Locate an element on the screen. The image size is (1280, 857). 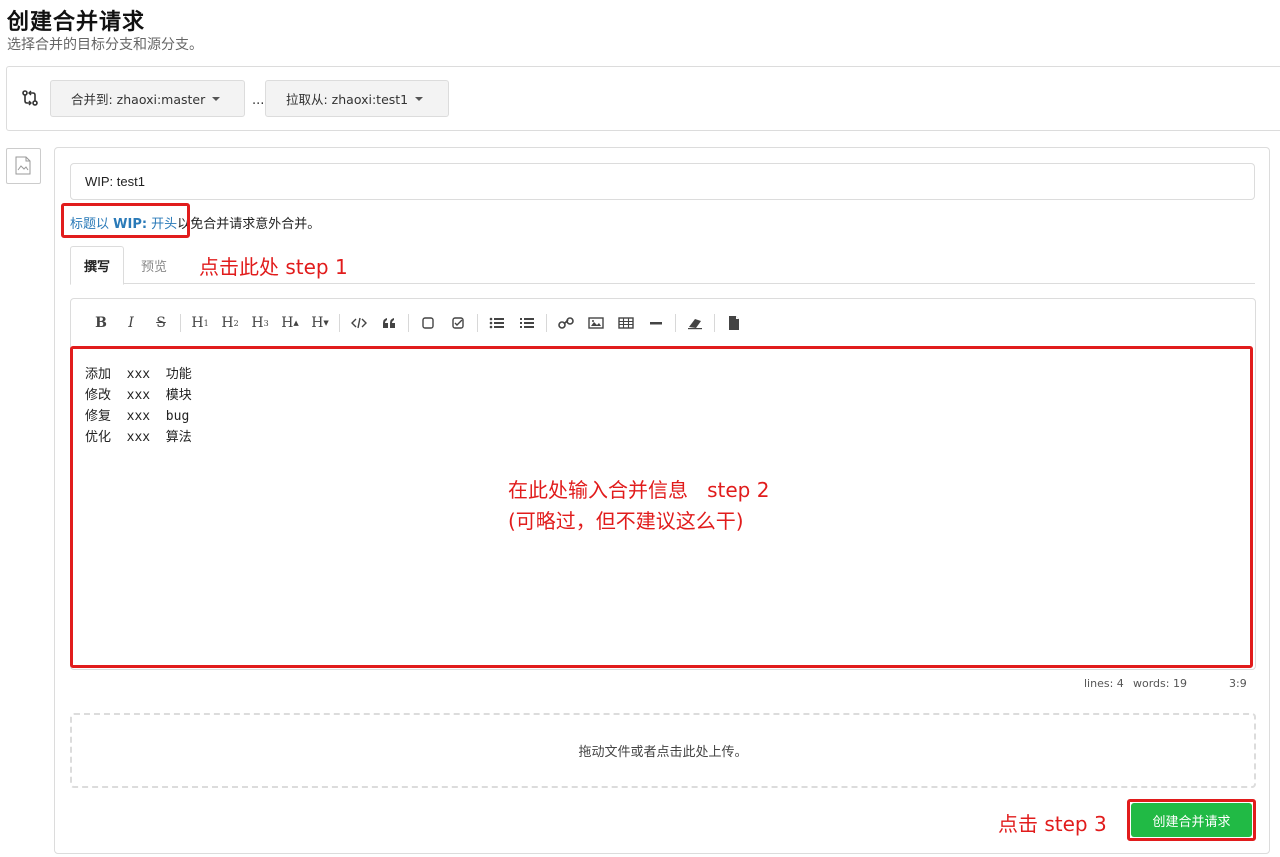
bold-button: B is located at coordinates (101, 323).